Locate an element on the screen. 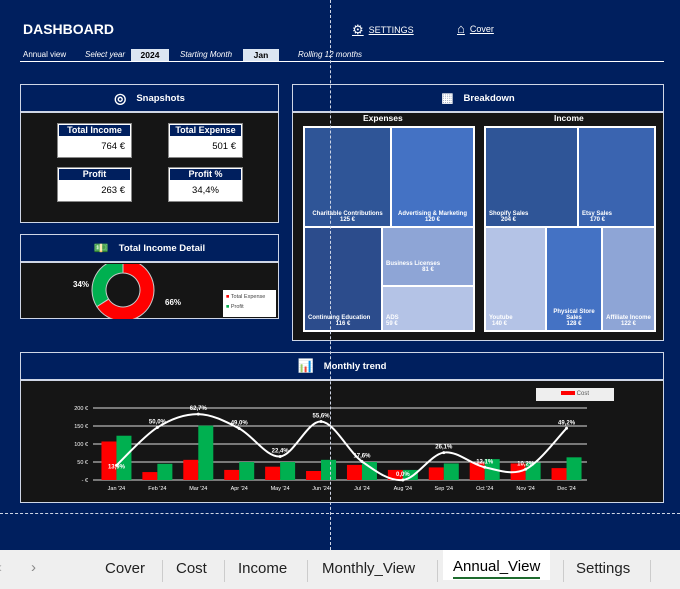 This screenshot has height=589, width=680. select-year-label: Select year is located at coordinates (105, 54).